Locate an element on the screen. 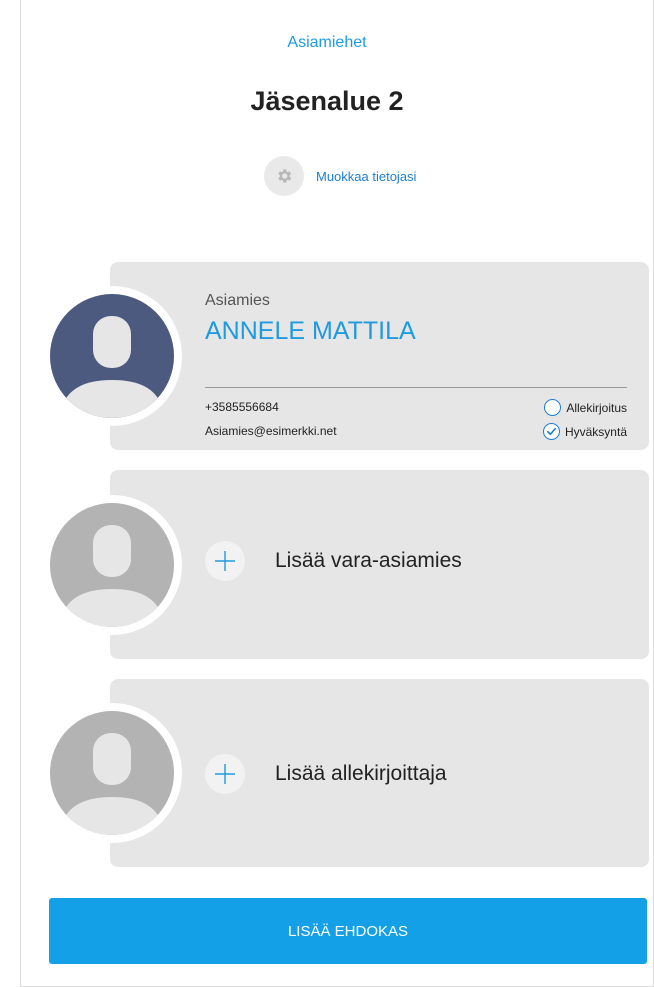 Image resolution: width=654 pixels, height=987 pixels. agent-name: ANNELE MATTILA is located at coordinates (310, 331).